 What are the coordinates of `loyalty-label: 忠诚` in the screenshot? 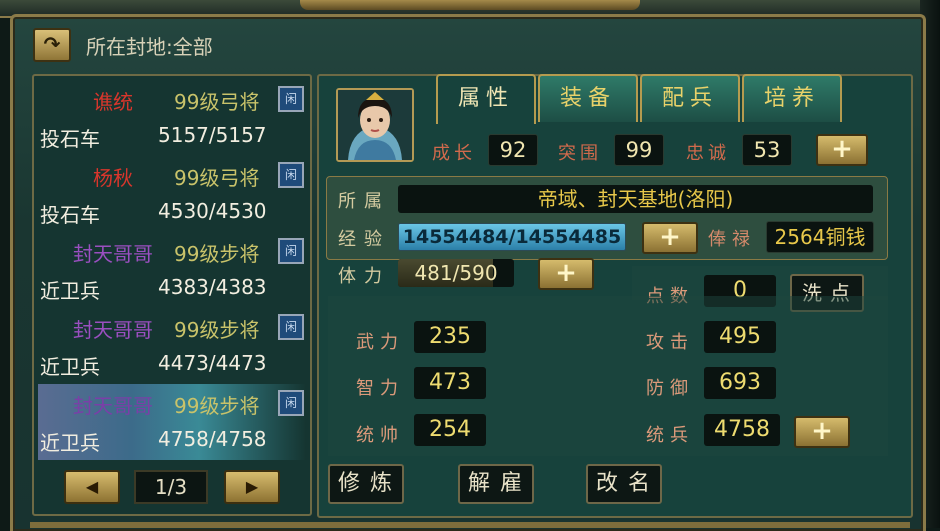 It's located at (708, 153).